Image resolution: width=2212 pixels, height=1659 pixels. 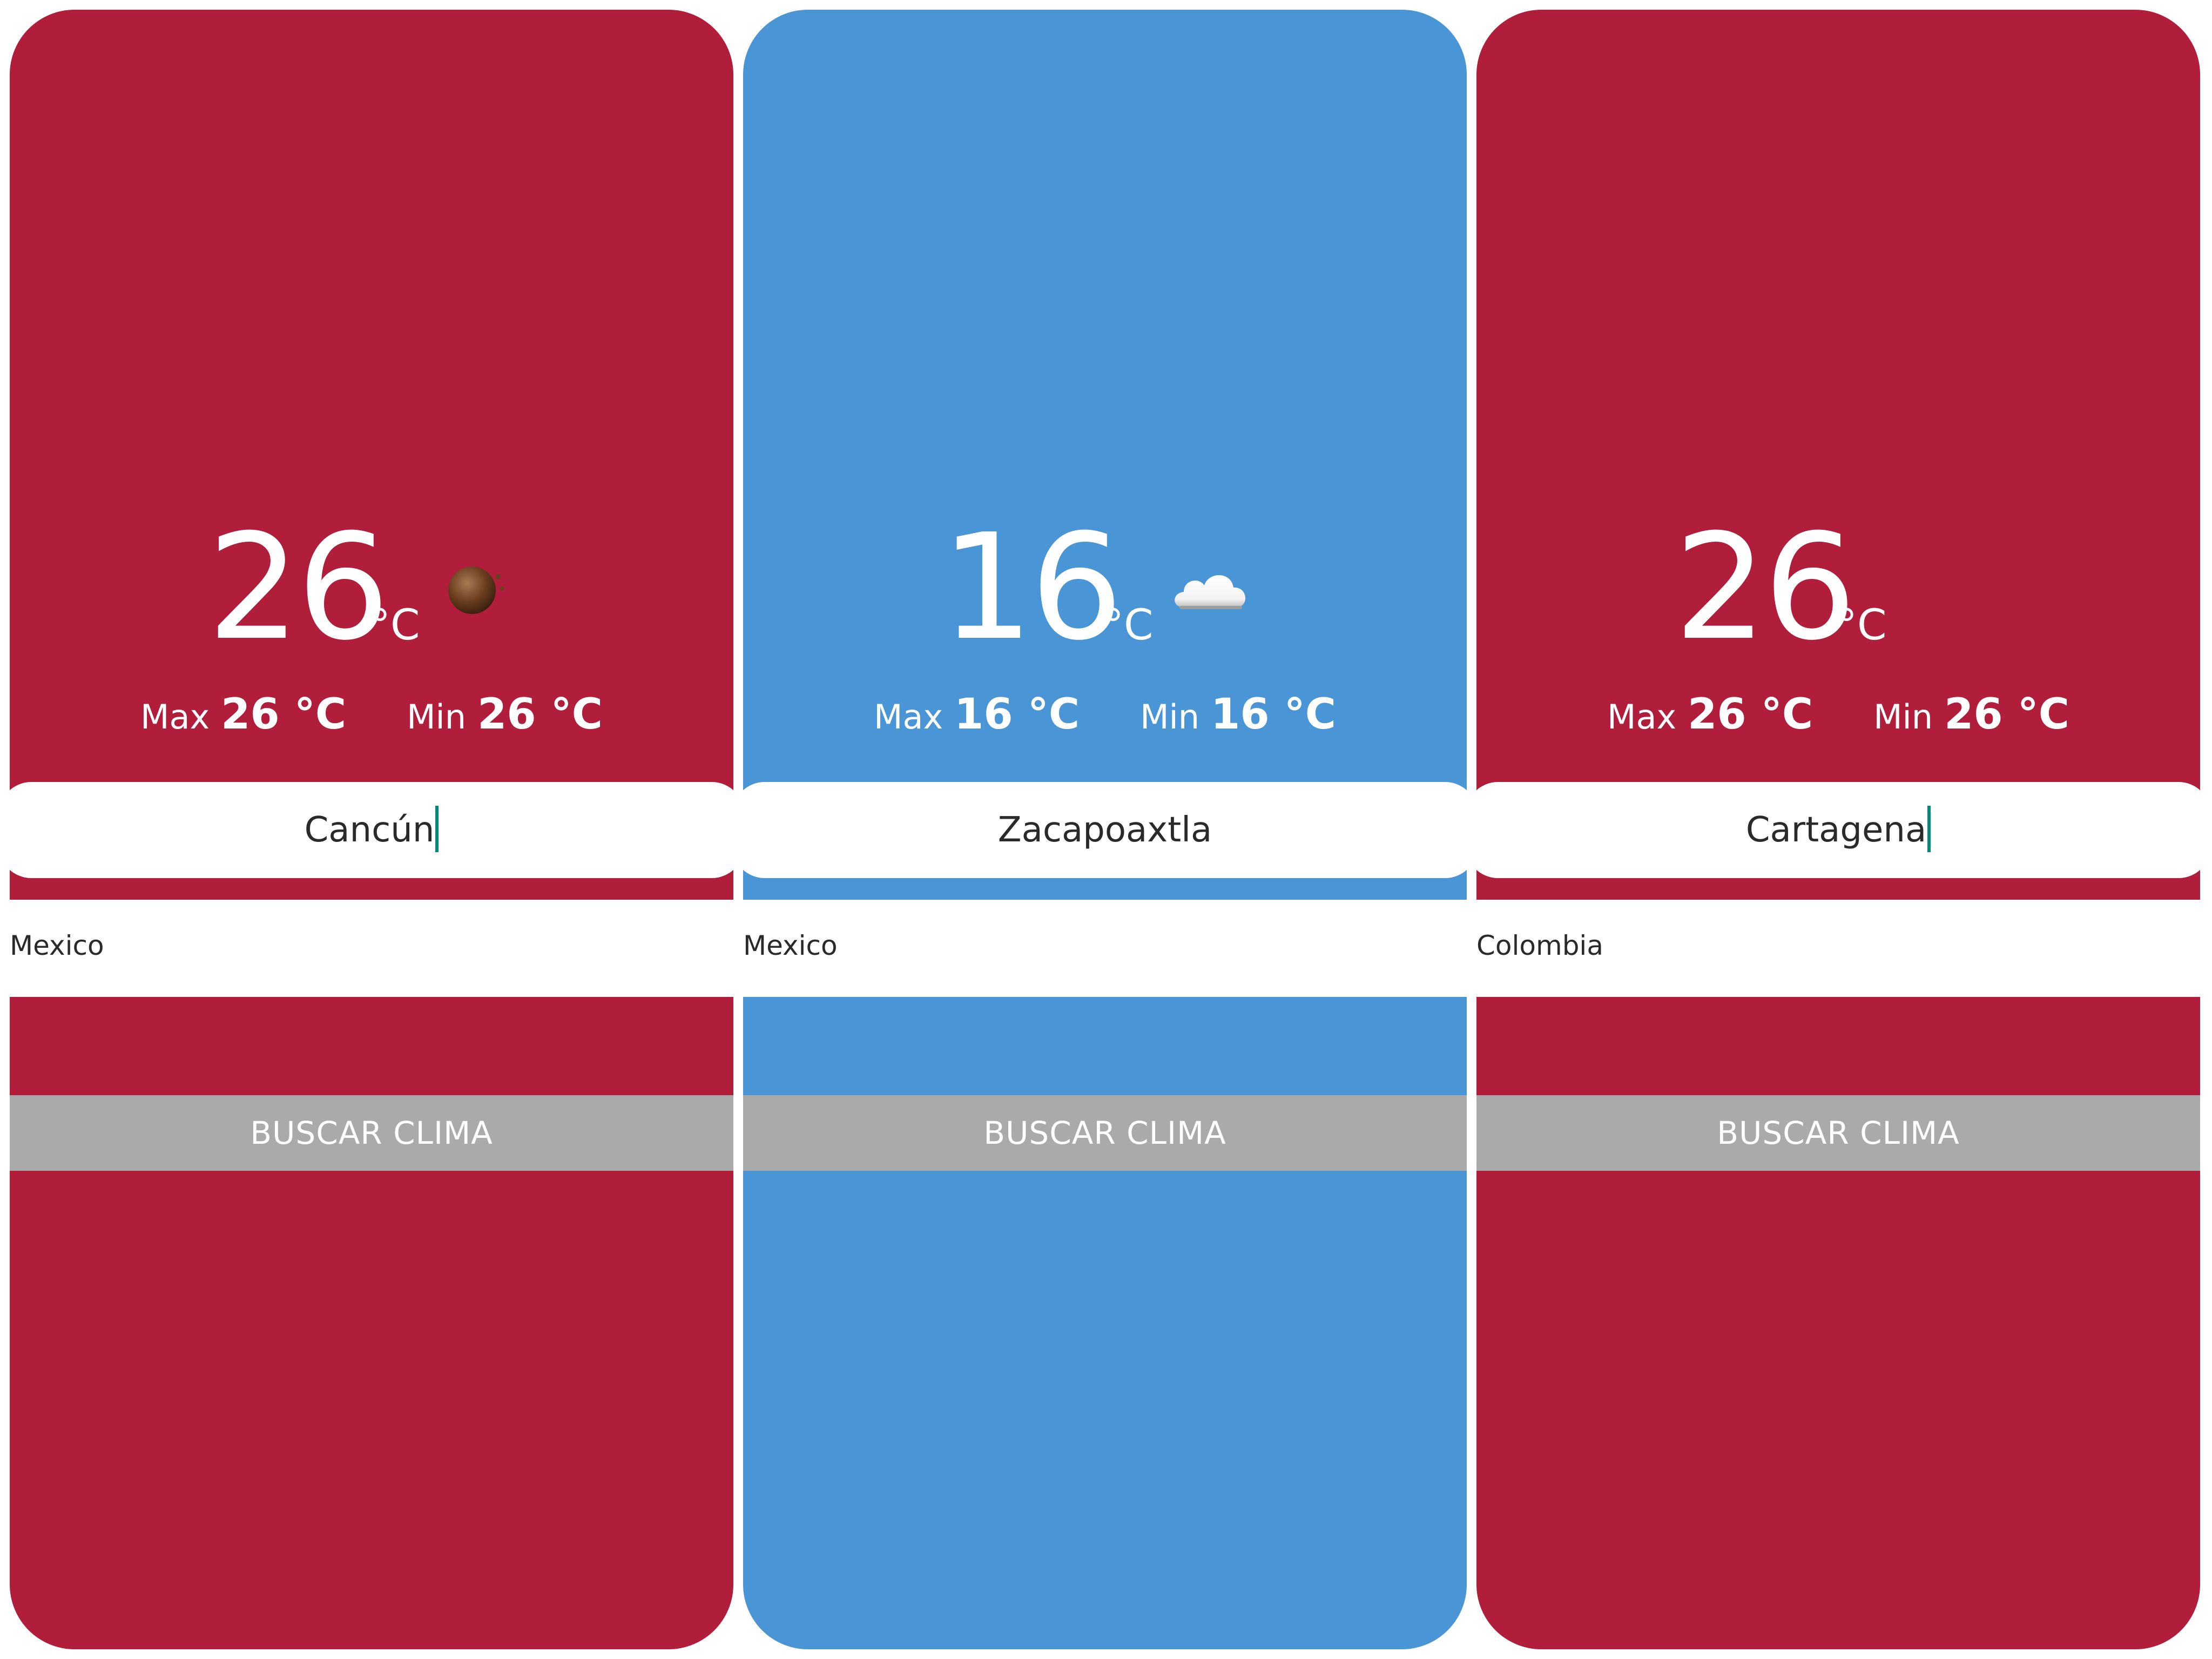 What do you see at coordinates (1032, 587) in the screenshot?
I see `current-temperature: 16` at bounding box center [1032, 587].